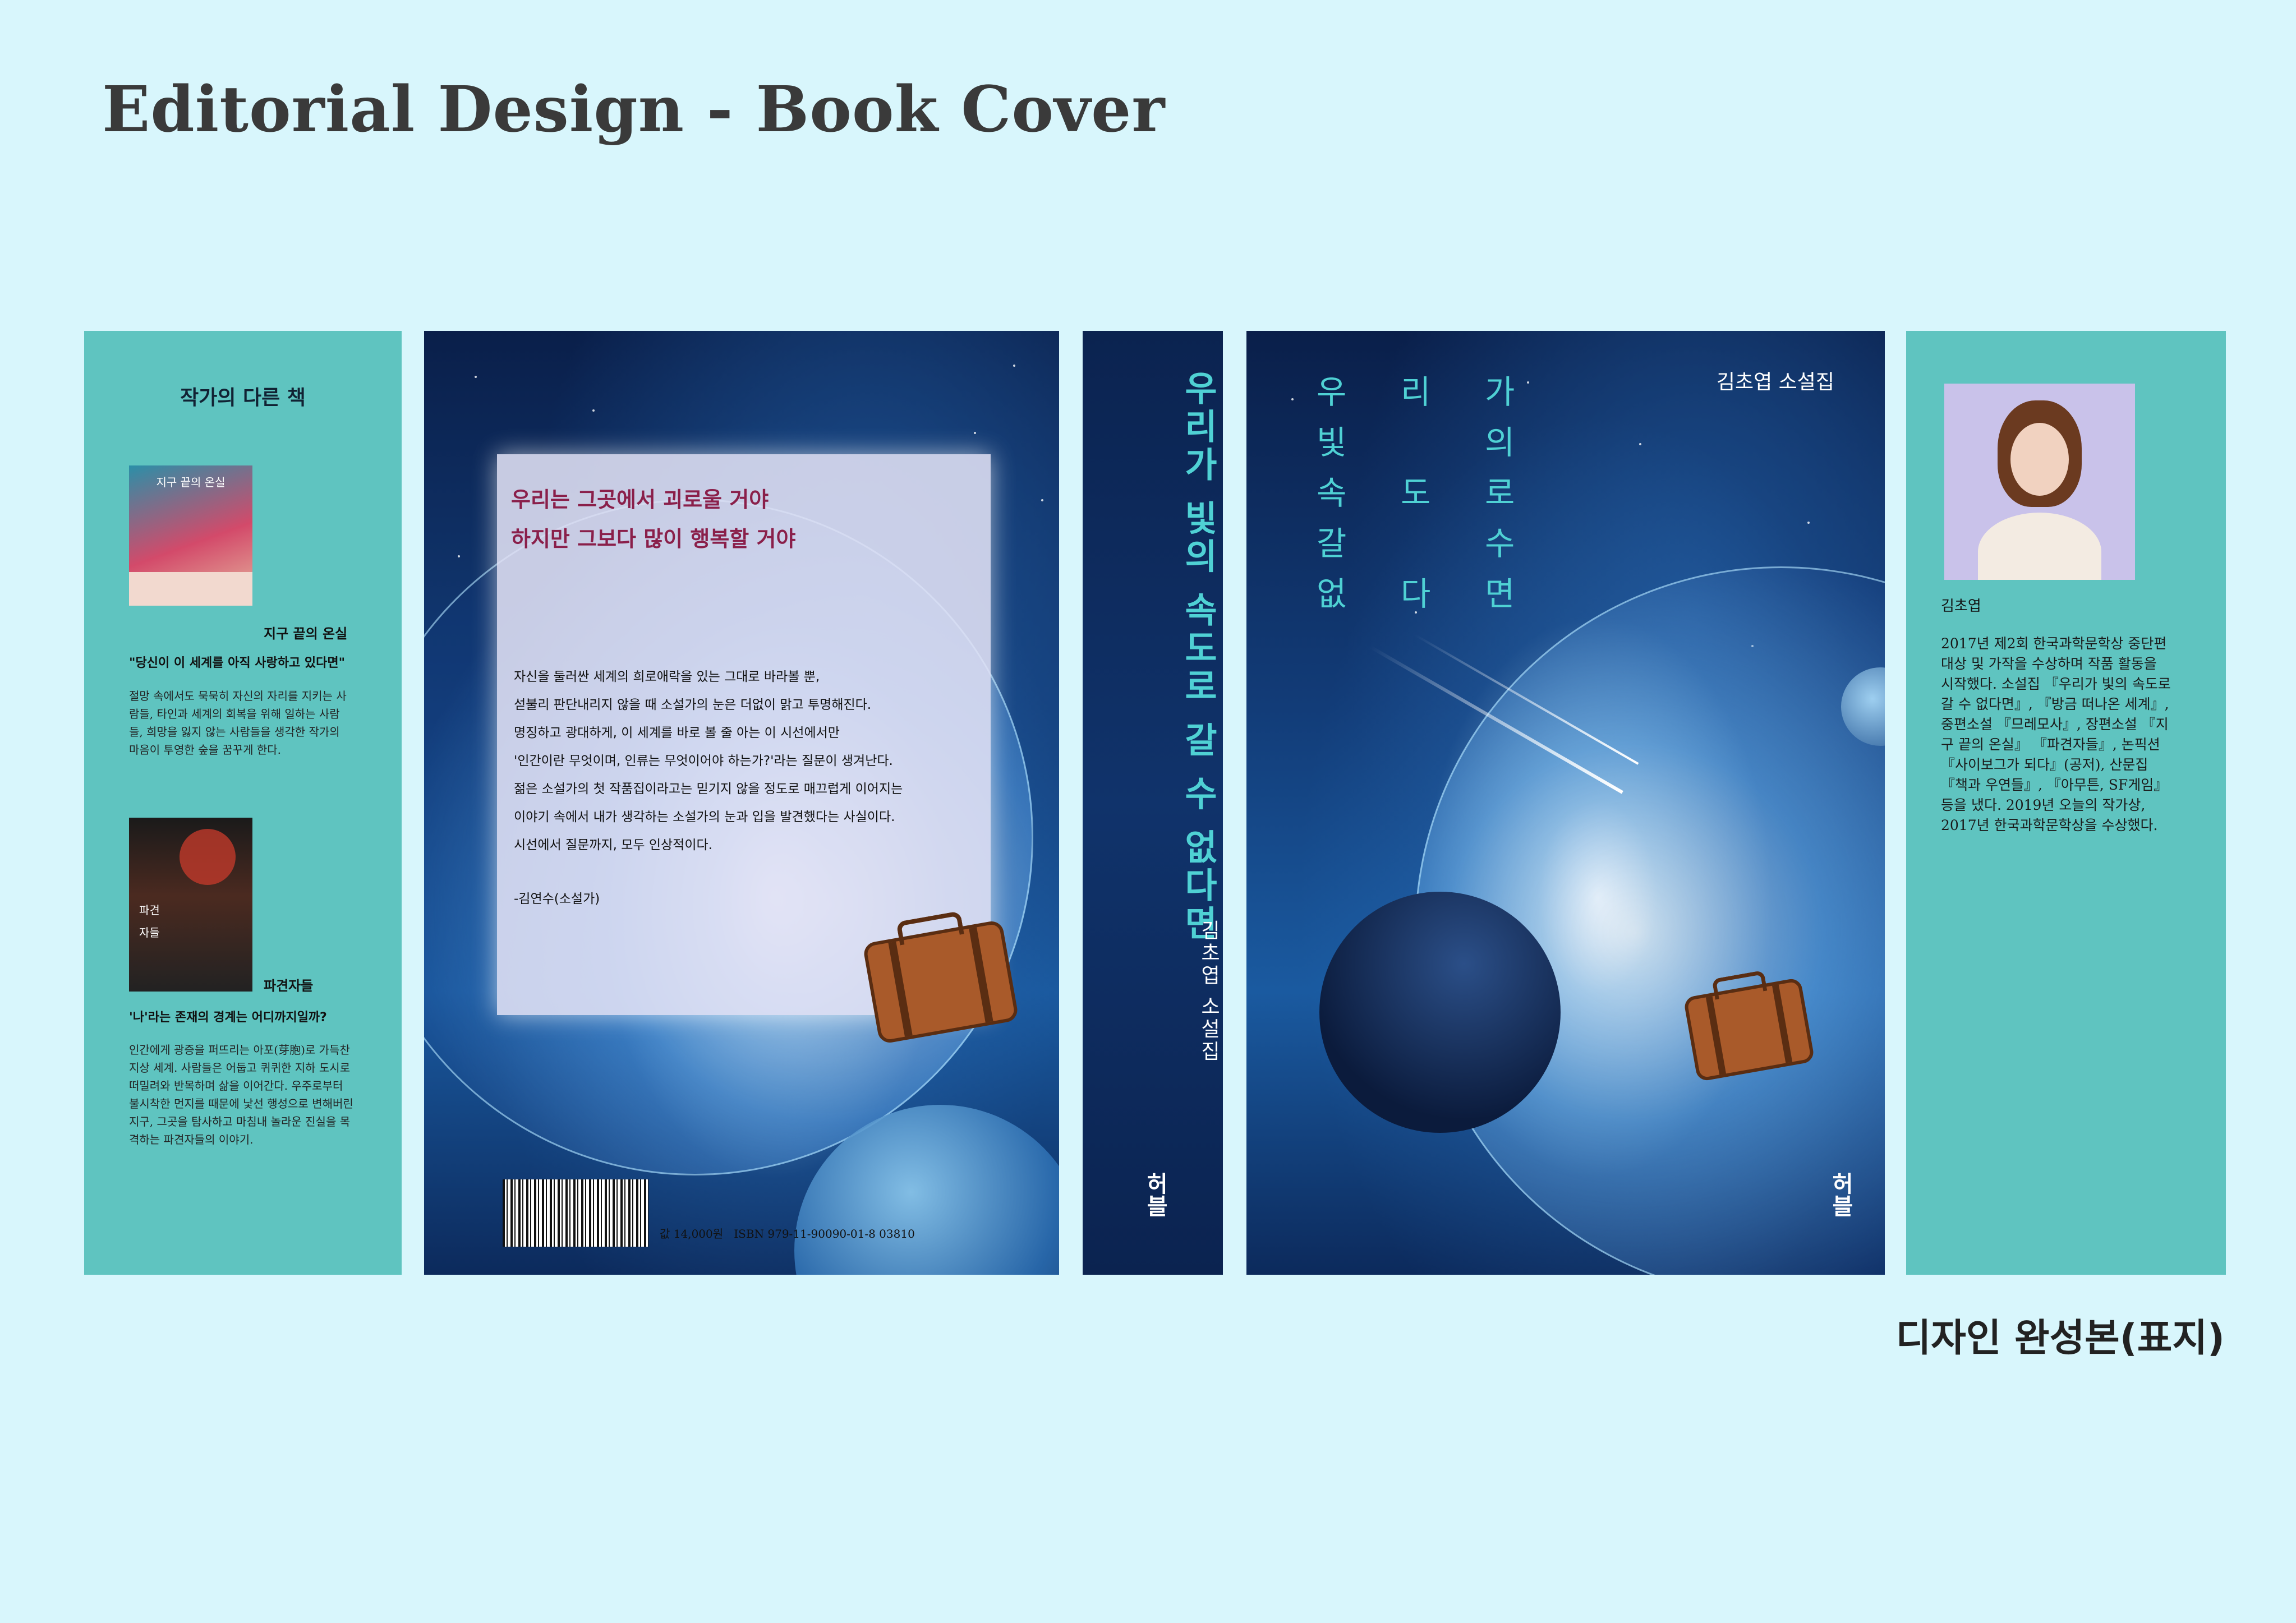 This screenshot has width=2296, height=1623. Describe the element at coordinates (1416, 392) in the screenshot. I see `title-char: 리` at that location.